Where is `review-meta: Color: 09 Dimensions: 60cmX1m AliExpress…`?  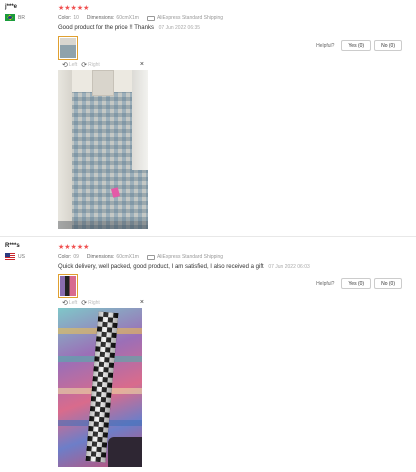 review-meta: Color: 09 Dimensions: 60cmX1m AliExpress… is located at coordinates (233, 257).